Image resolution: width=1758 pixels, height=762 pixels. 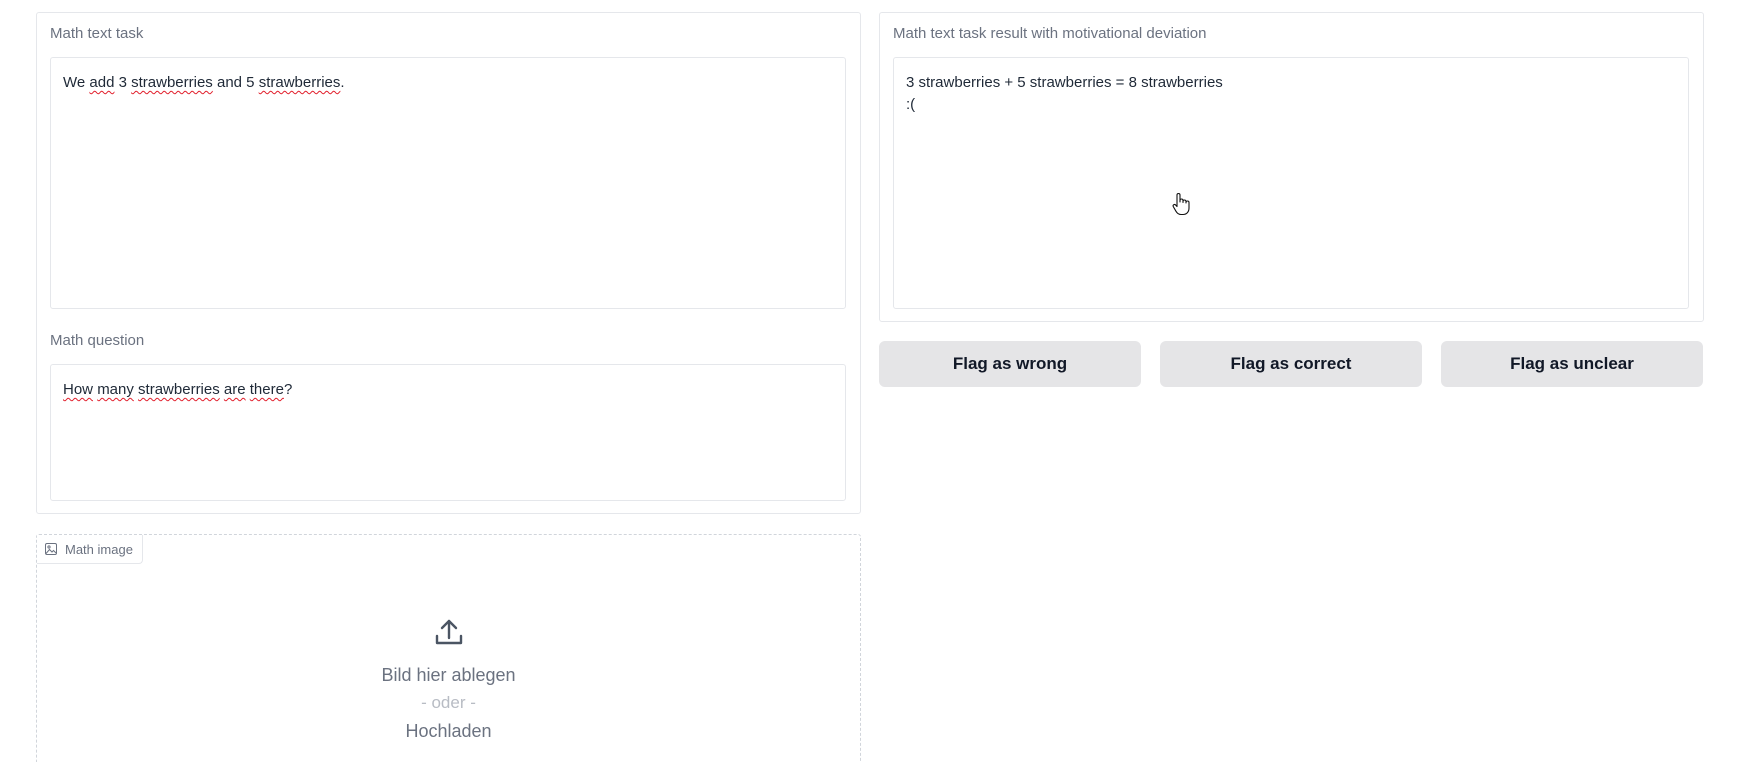 What do you see at coordinates (102, 82) in the screenshot?
I see `spellcheck-word: add` at bounding box center [102, 82].